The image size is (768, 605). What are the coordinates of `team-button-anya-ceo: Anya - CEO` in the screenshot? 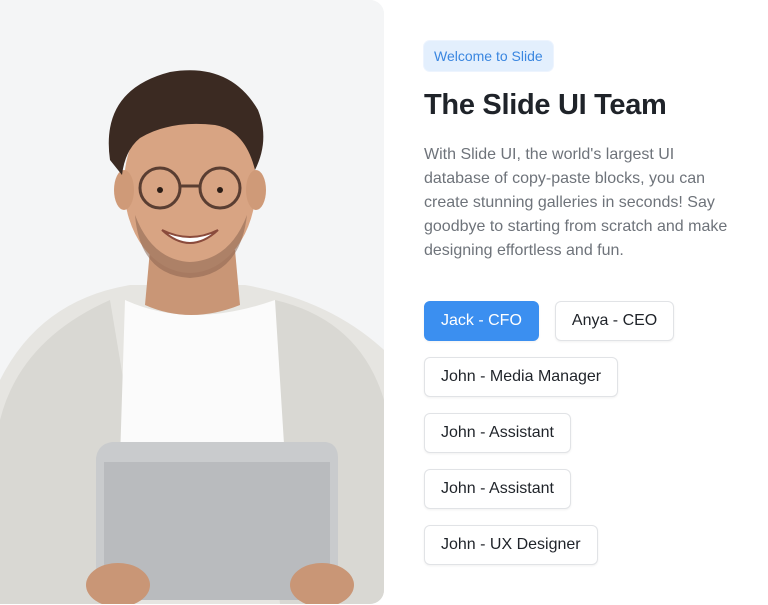 It's located at (614, 321).